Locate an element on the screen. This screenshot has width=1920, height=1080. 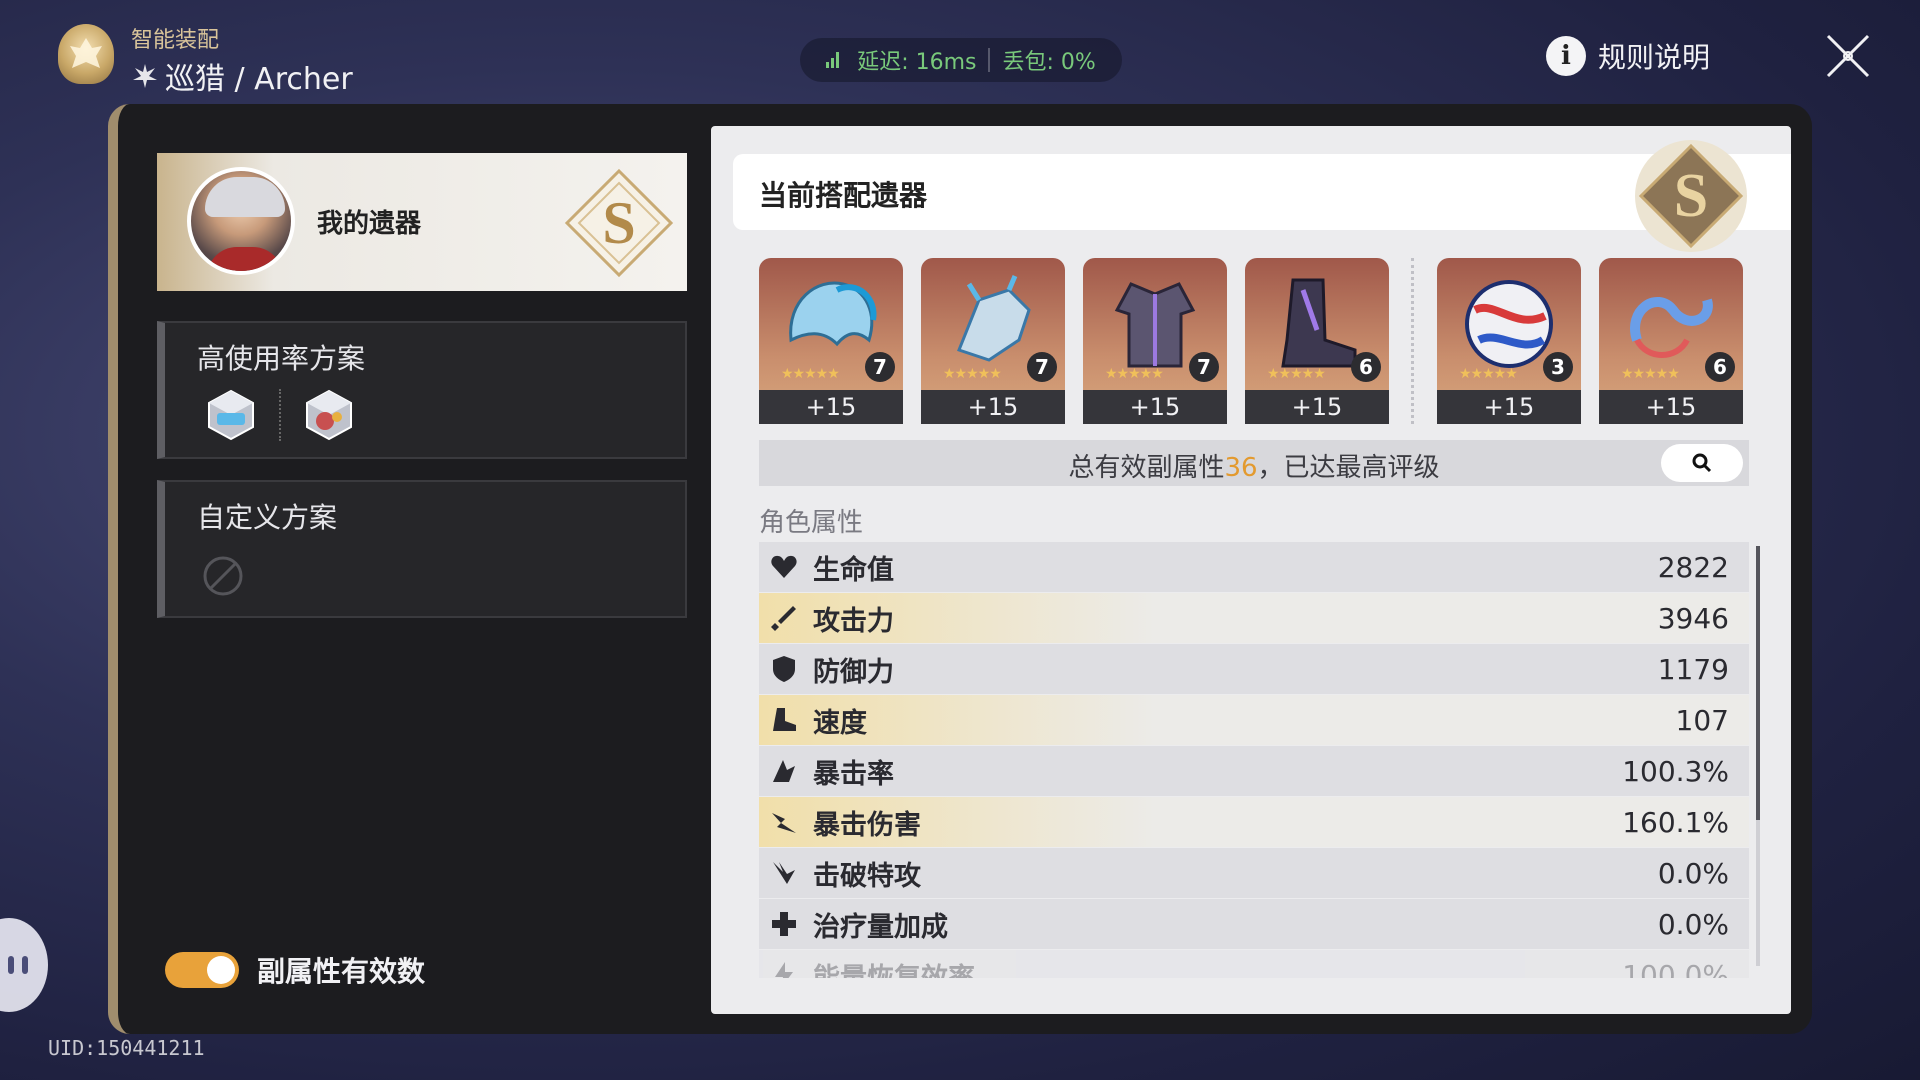
network-status: 延迟: 16ms 丢包: 0% is located at coordinates (961, 60).